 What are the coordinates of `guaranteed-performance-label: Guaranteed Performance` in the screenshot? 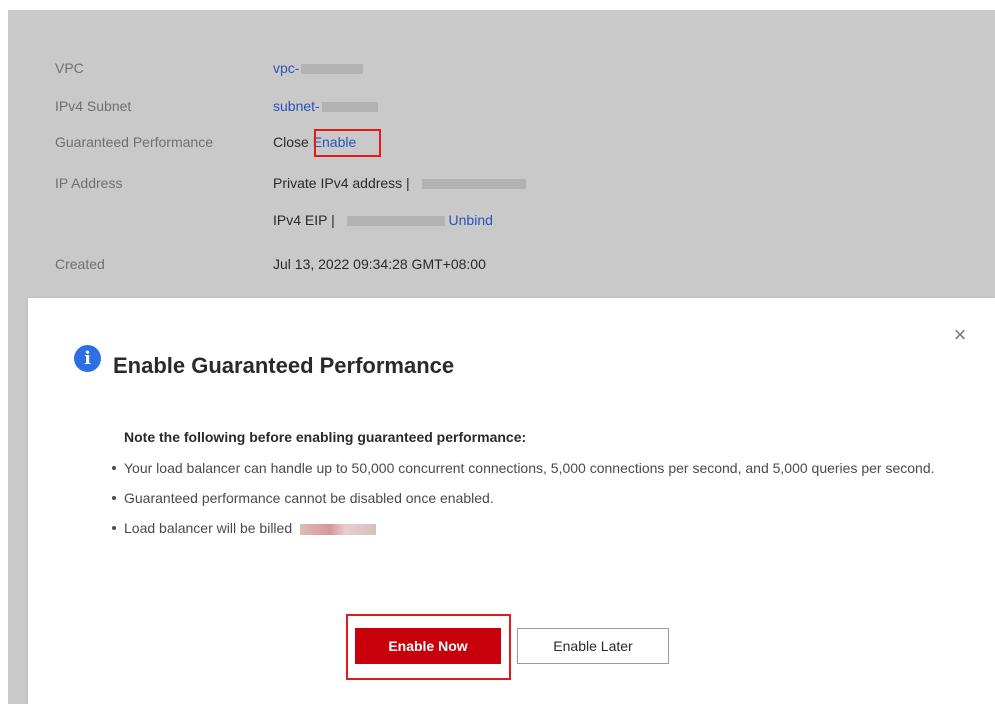 It's located at (134, 142).